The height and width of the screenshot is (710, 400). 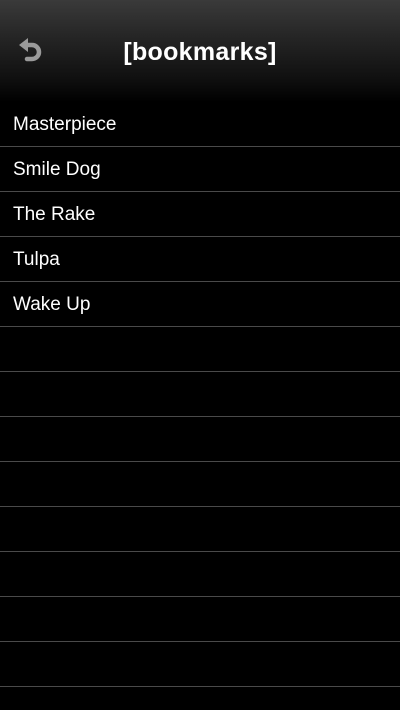 I want to click on bookmark-label: Wake Up, so click(x=52, y=304).